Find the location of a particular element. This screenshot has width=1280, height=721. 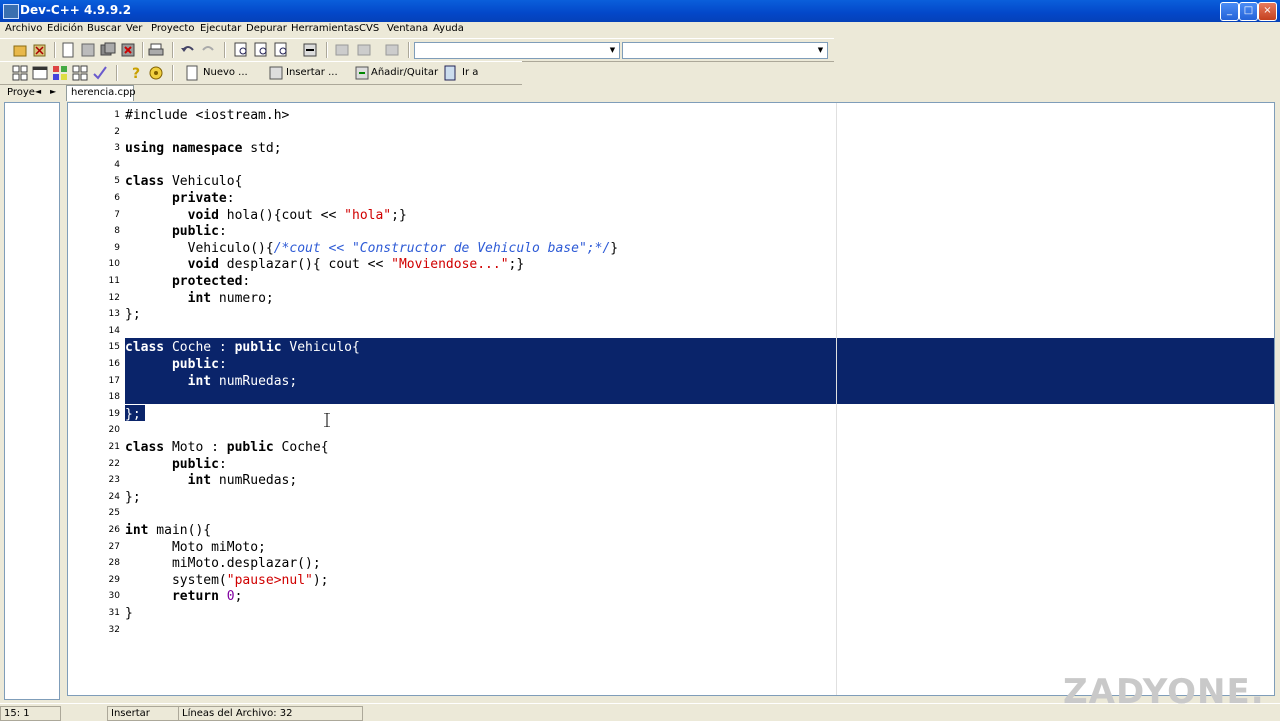

menu-edicion: Edición is located at coordinates (65, 28).